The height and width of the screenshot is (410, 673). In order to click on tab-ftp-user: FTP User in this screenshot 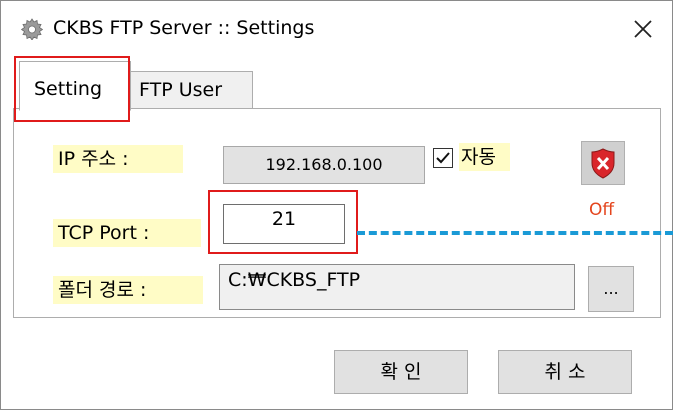, I will do `click(192, 90)`.